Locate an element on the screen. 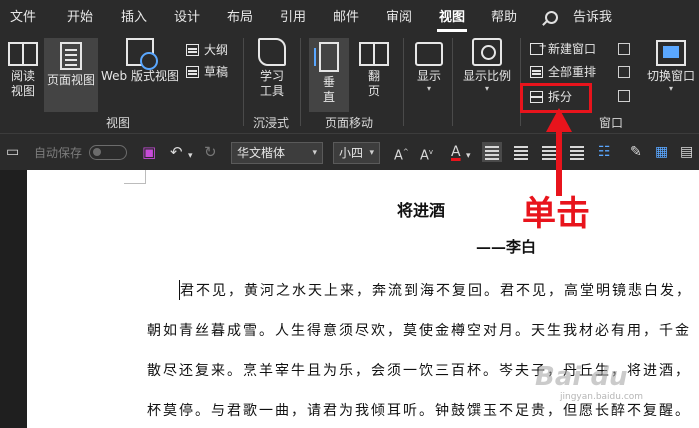 Image resolution: width=699 pixels, height=428 pixels. search-icon is located at coordinates (551, 17).